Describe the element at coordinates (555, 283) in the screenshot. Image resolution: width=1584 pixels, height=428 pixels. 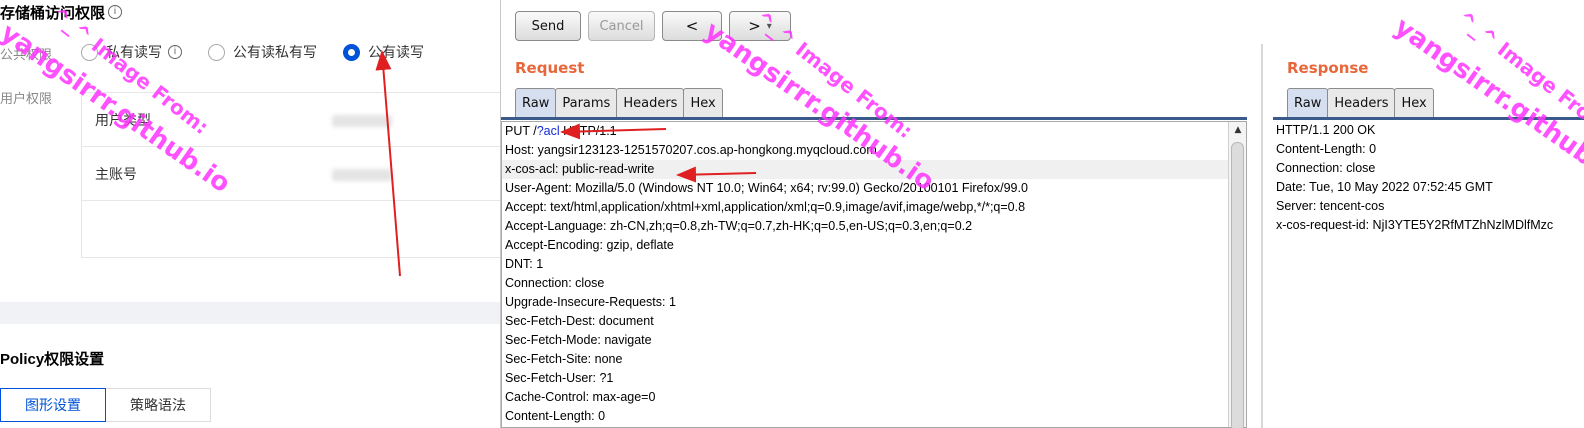
I see `request-line-text: Connection: close` at that location.